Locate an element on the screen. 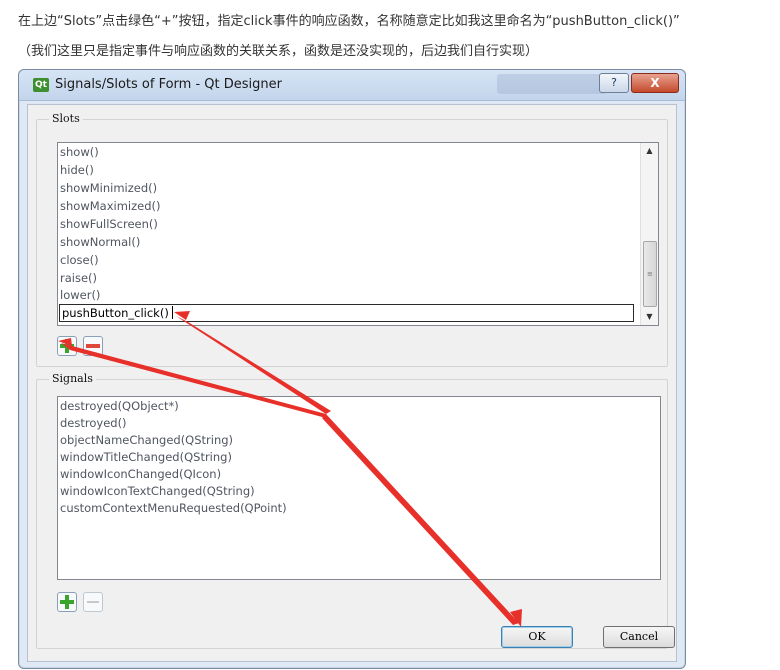 This screenshot has width=780, height=670. list-item: destroyed() is located at coordinates (93, 423).